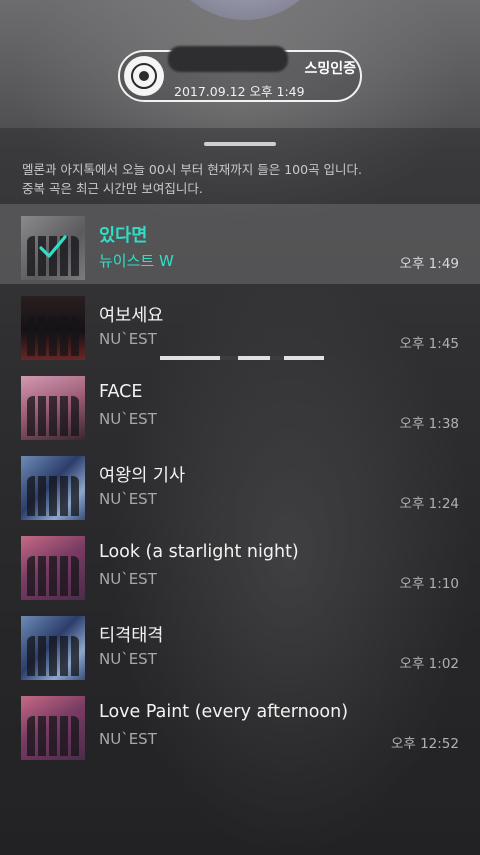 The width and height of the screenshot is (480, 855). I want to click on drag-handle, so click(240, 144).